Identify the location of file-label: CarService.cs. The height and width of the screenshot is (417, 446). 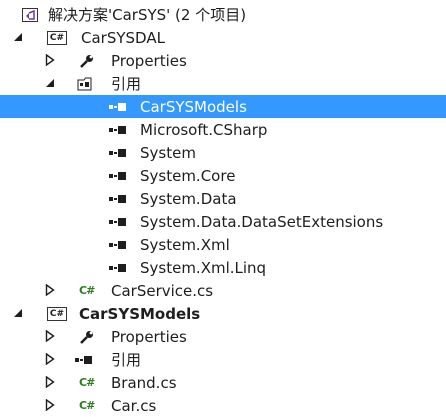
(162, 291).